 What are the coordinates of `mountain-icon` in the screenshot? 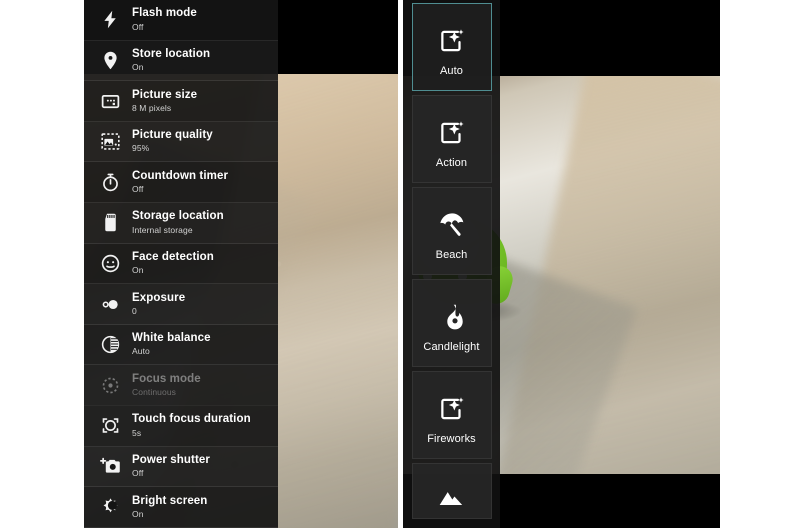 It's located at (452, 497).